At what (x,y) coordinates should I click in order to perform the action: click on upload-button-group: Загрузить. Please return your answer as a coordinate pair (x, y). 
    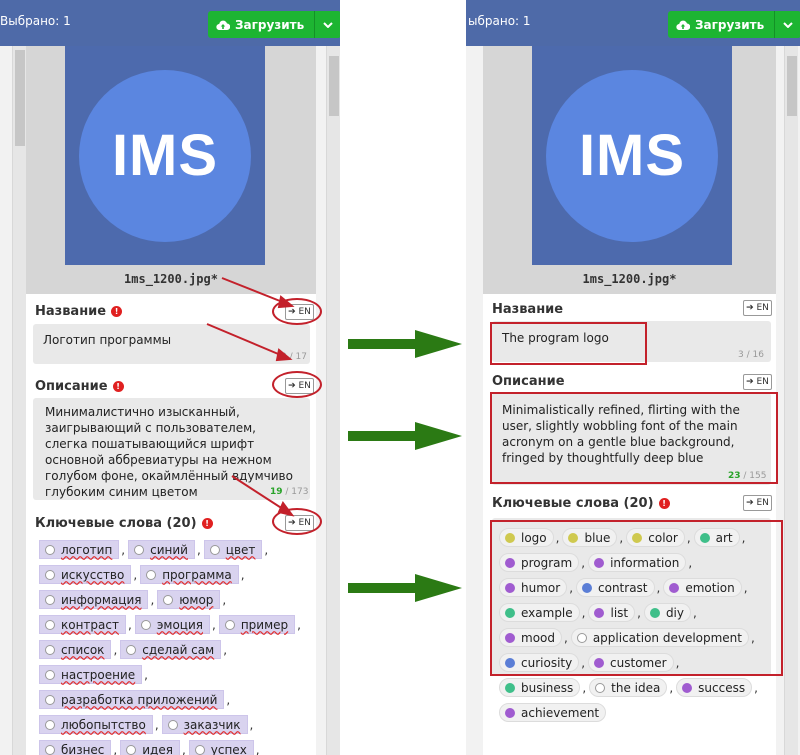
    Looking at the image, I should click on (274, 24).